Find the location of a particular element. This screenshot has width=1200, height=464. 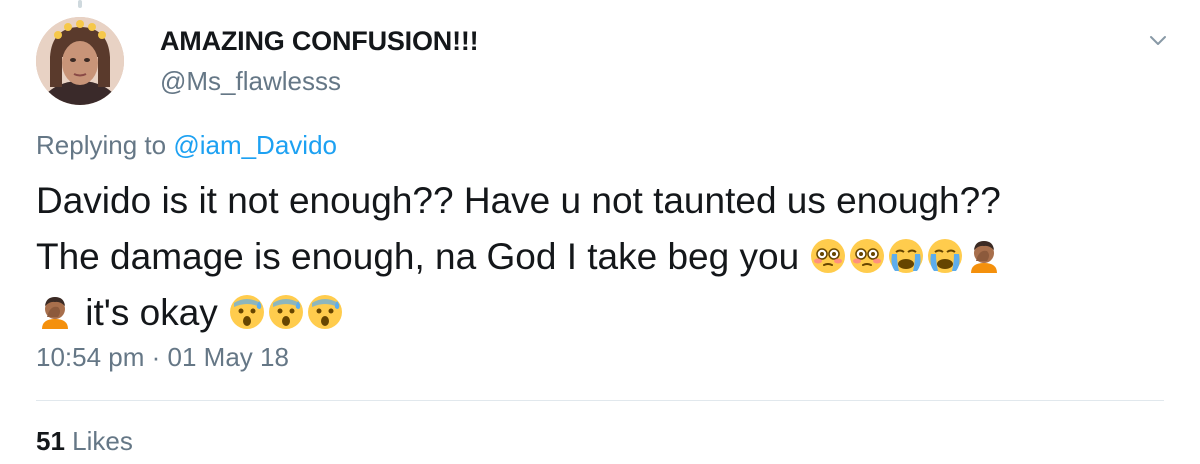

display-name: AMAZING CONFUSION!!! is located at coordinates (319, 41).